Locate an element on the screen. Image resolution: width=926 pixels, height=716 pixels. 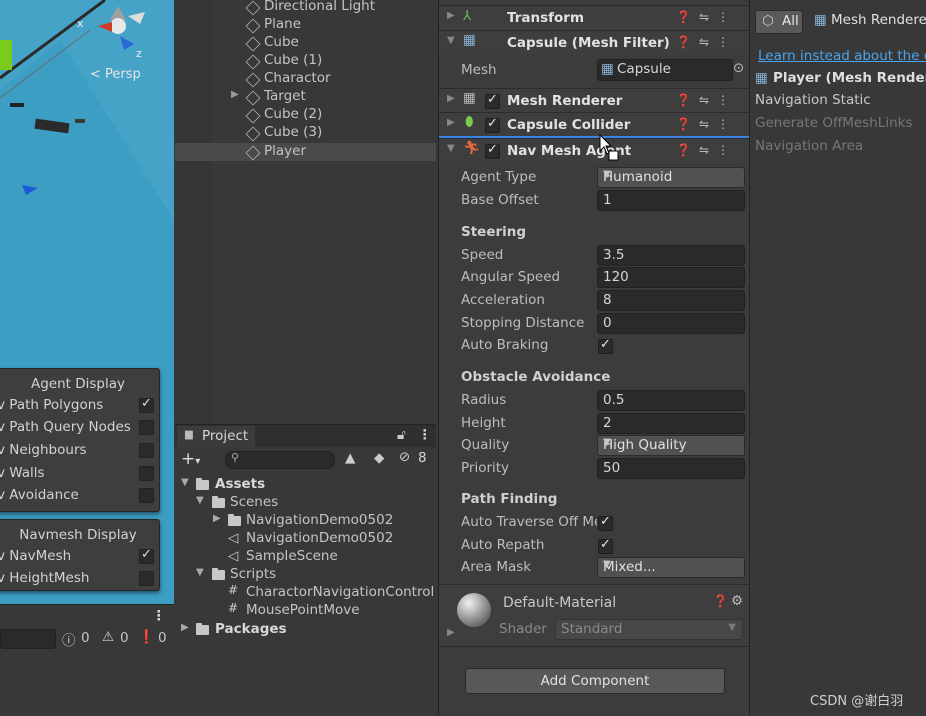
component-name: Capsule Collider is located at coordinates (569, 125).